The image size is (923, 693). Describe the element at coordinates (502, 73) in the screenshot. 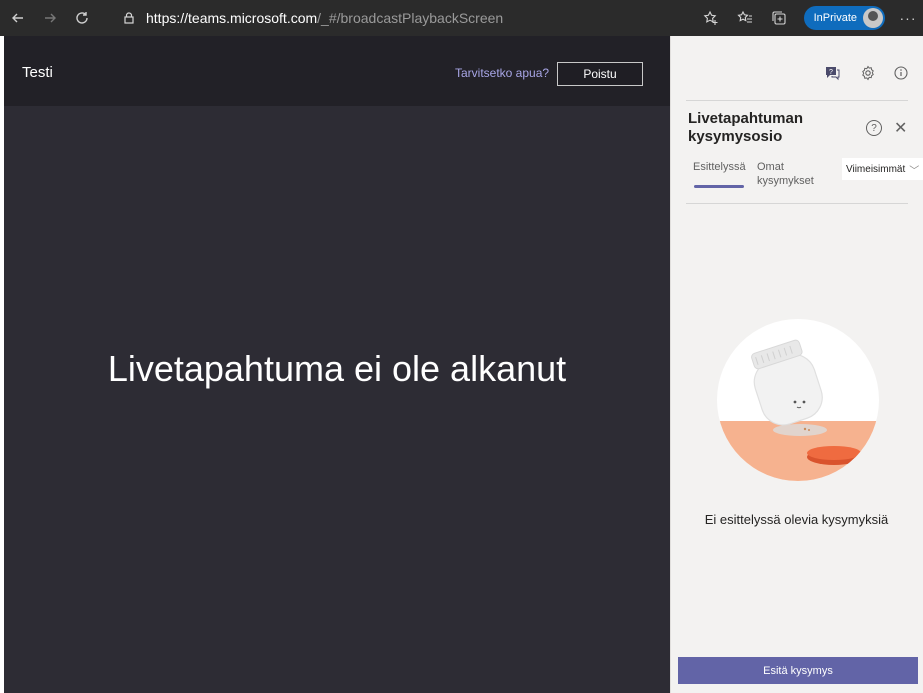

I see `help-link: Tarvitsetko apua?` at that location.